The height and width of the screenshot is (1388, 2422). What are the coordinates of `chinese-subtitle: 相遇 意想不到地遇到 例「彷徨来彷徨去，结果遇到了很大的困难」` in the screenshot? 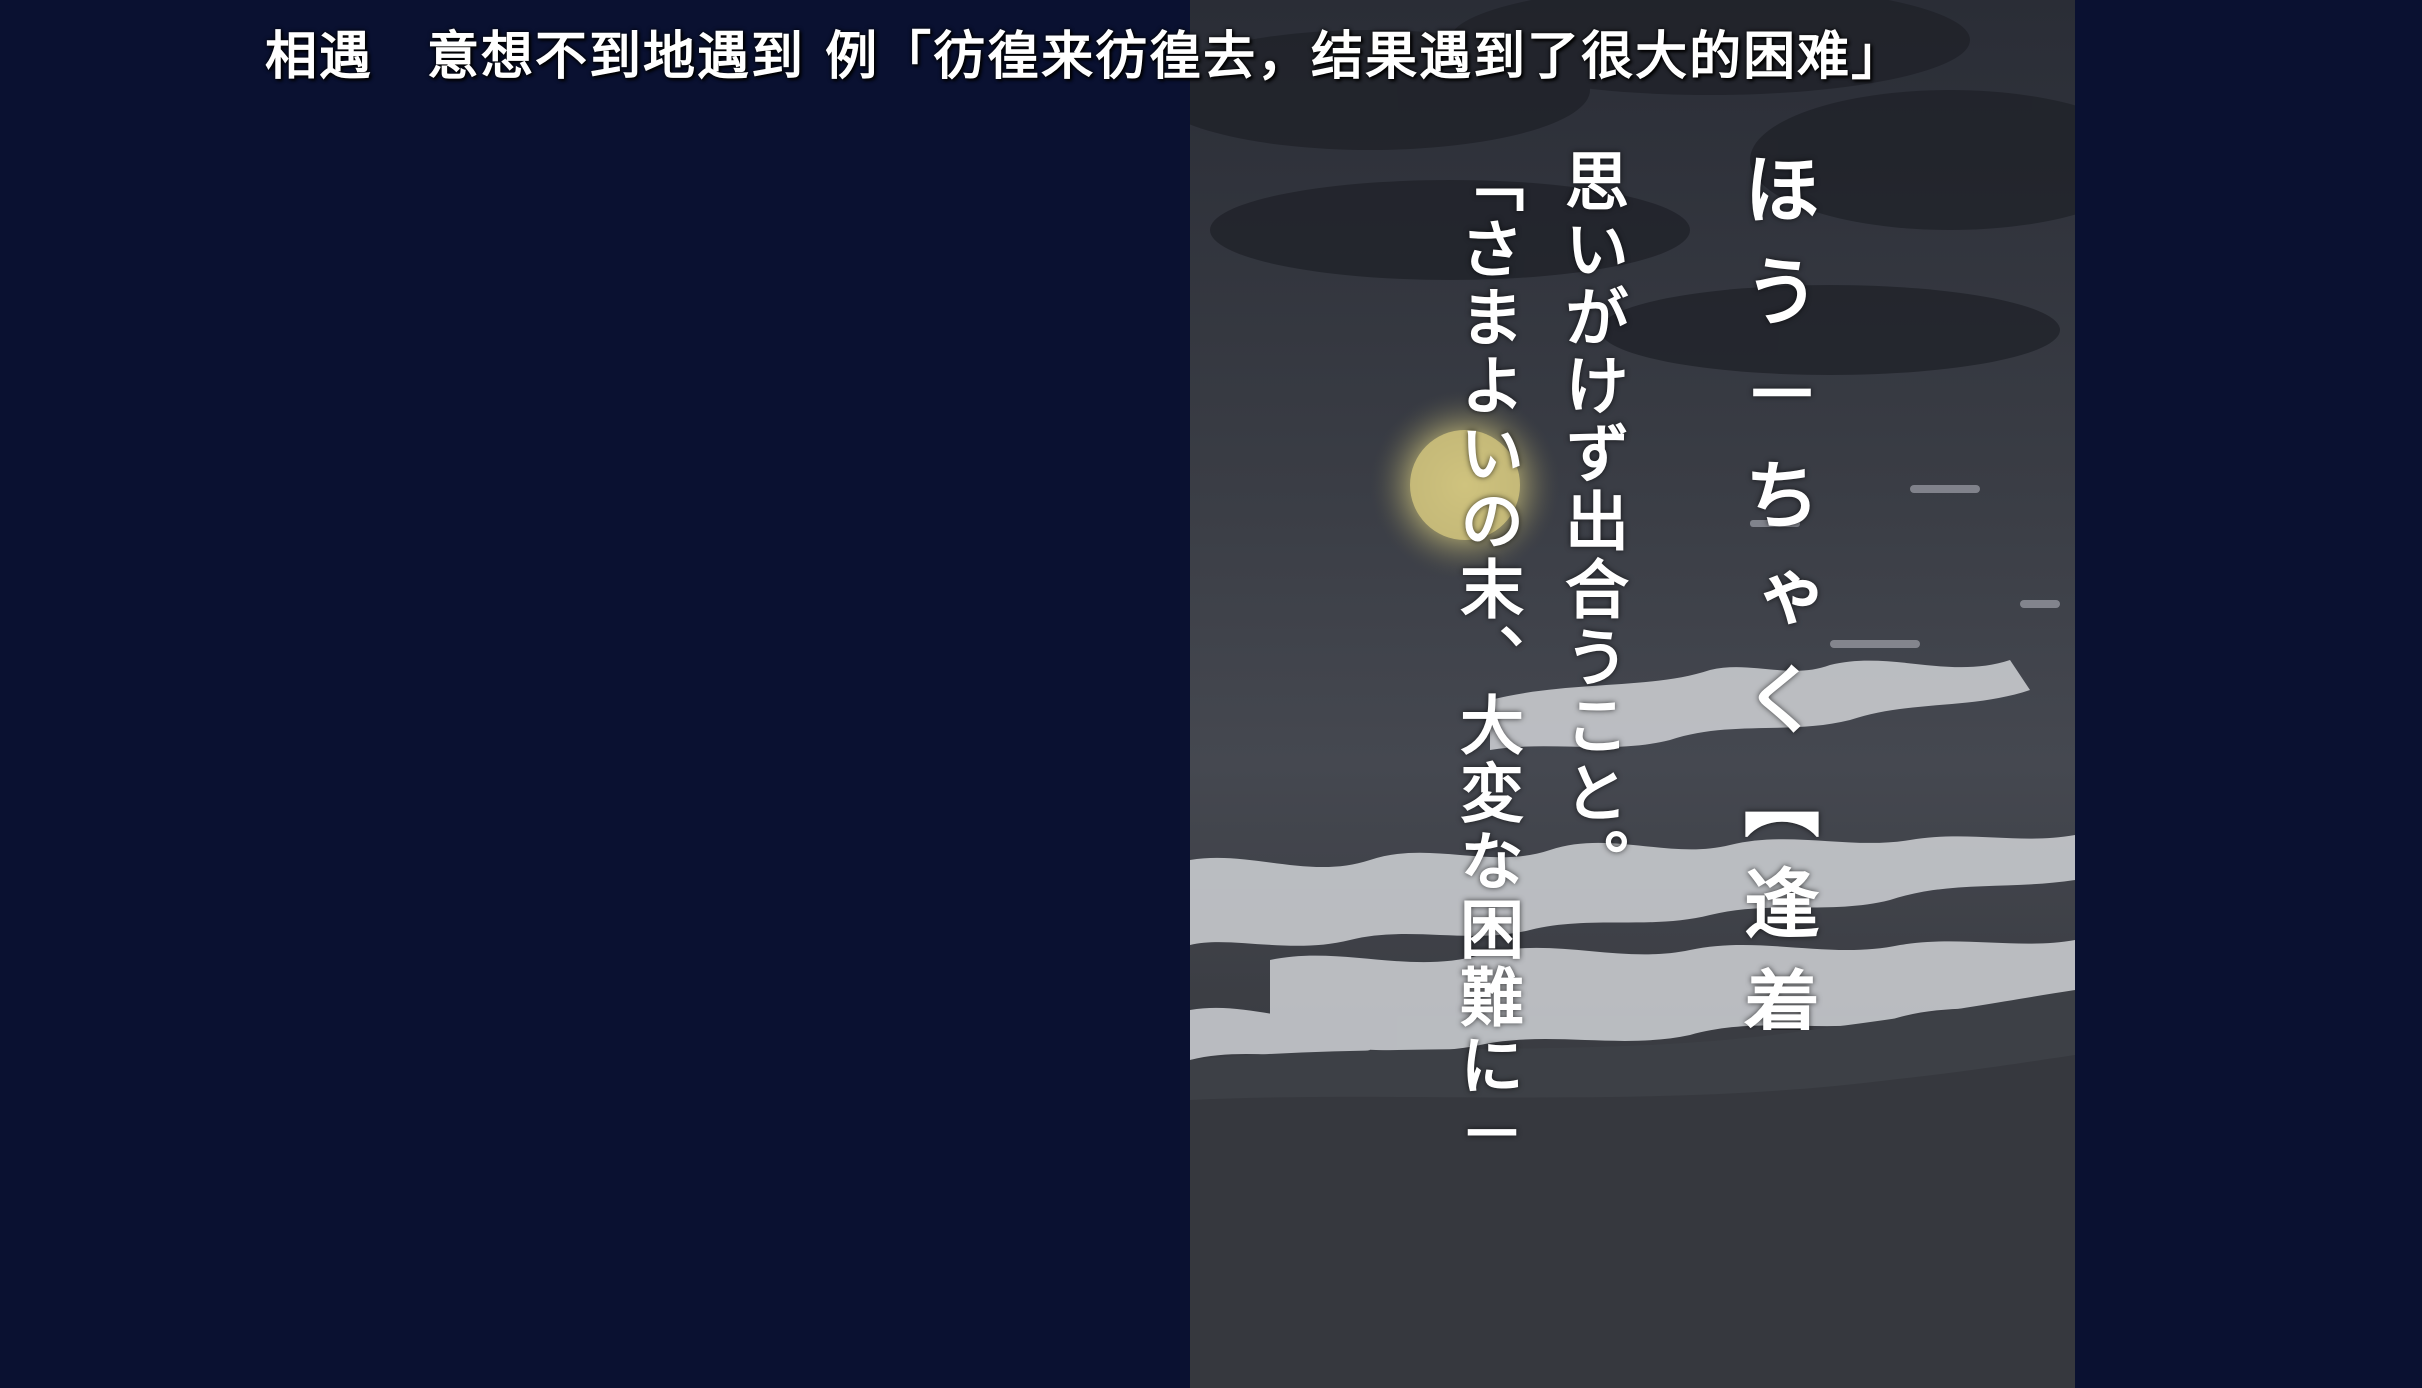 It's located at (1085, 57).